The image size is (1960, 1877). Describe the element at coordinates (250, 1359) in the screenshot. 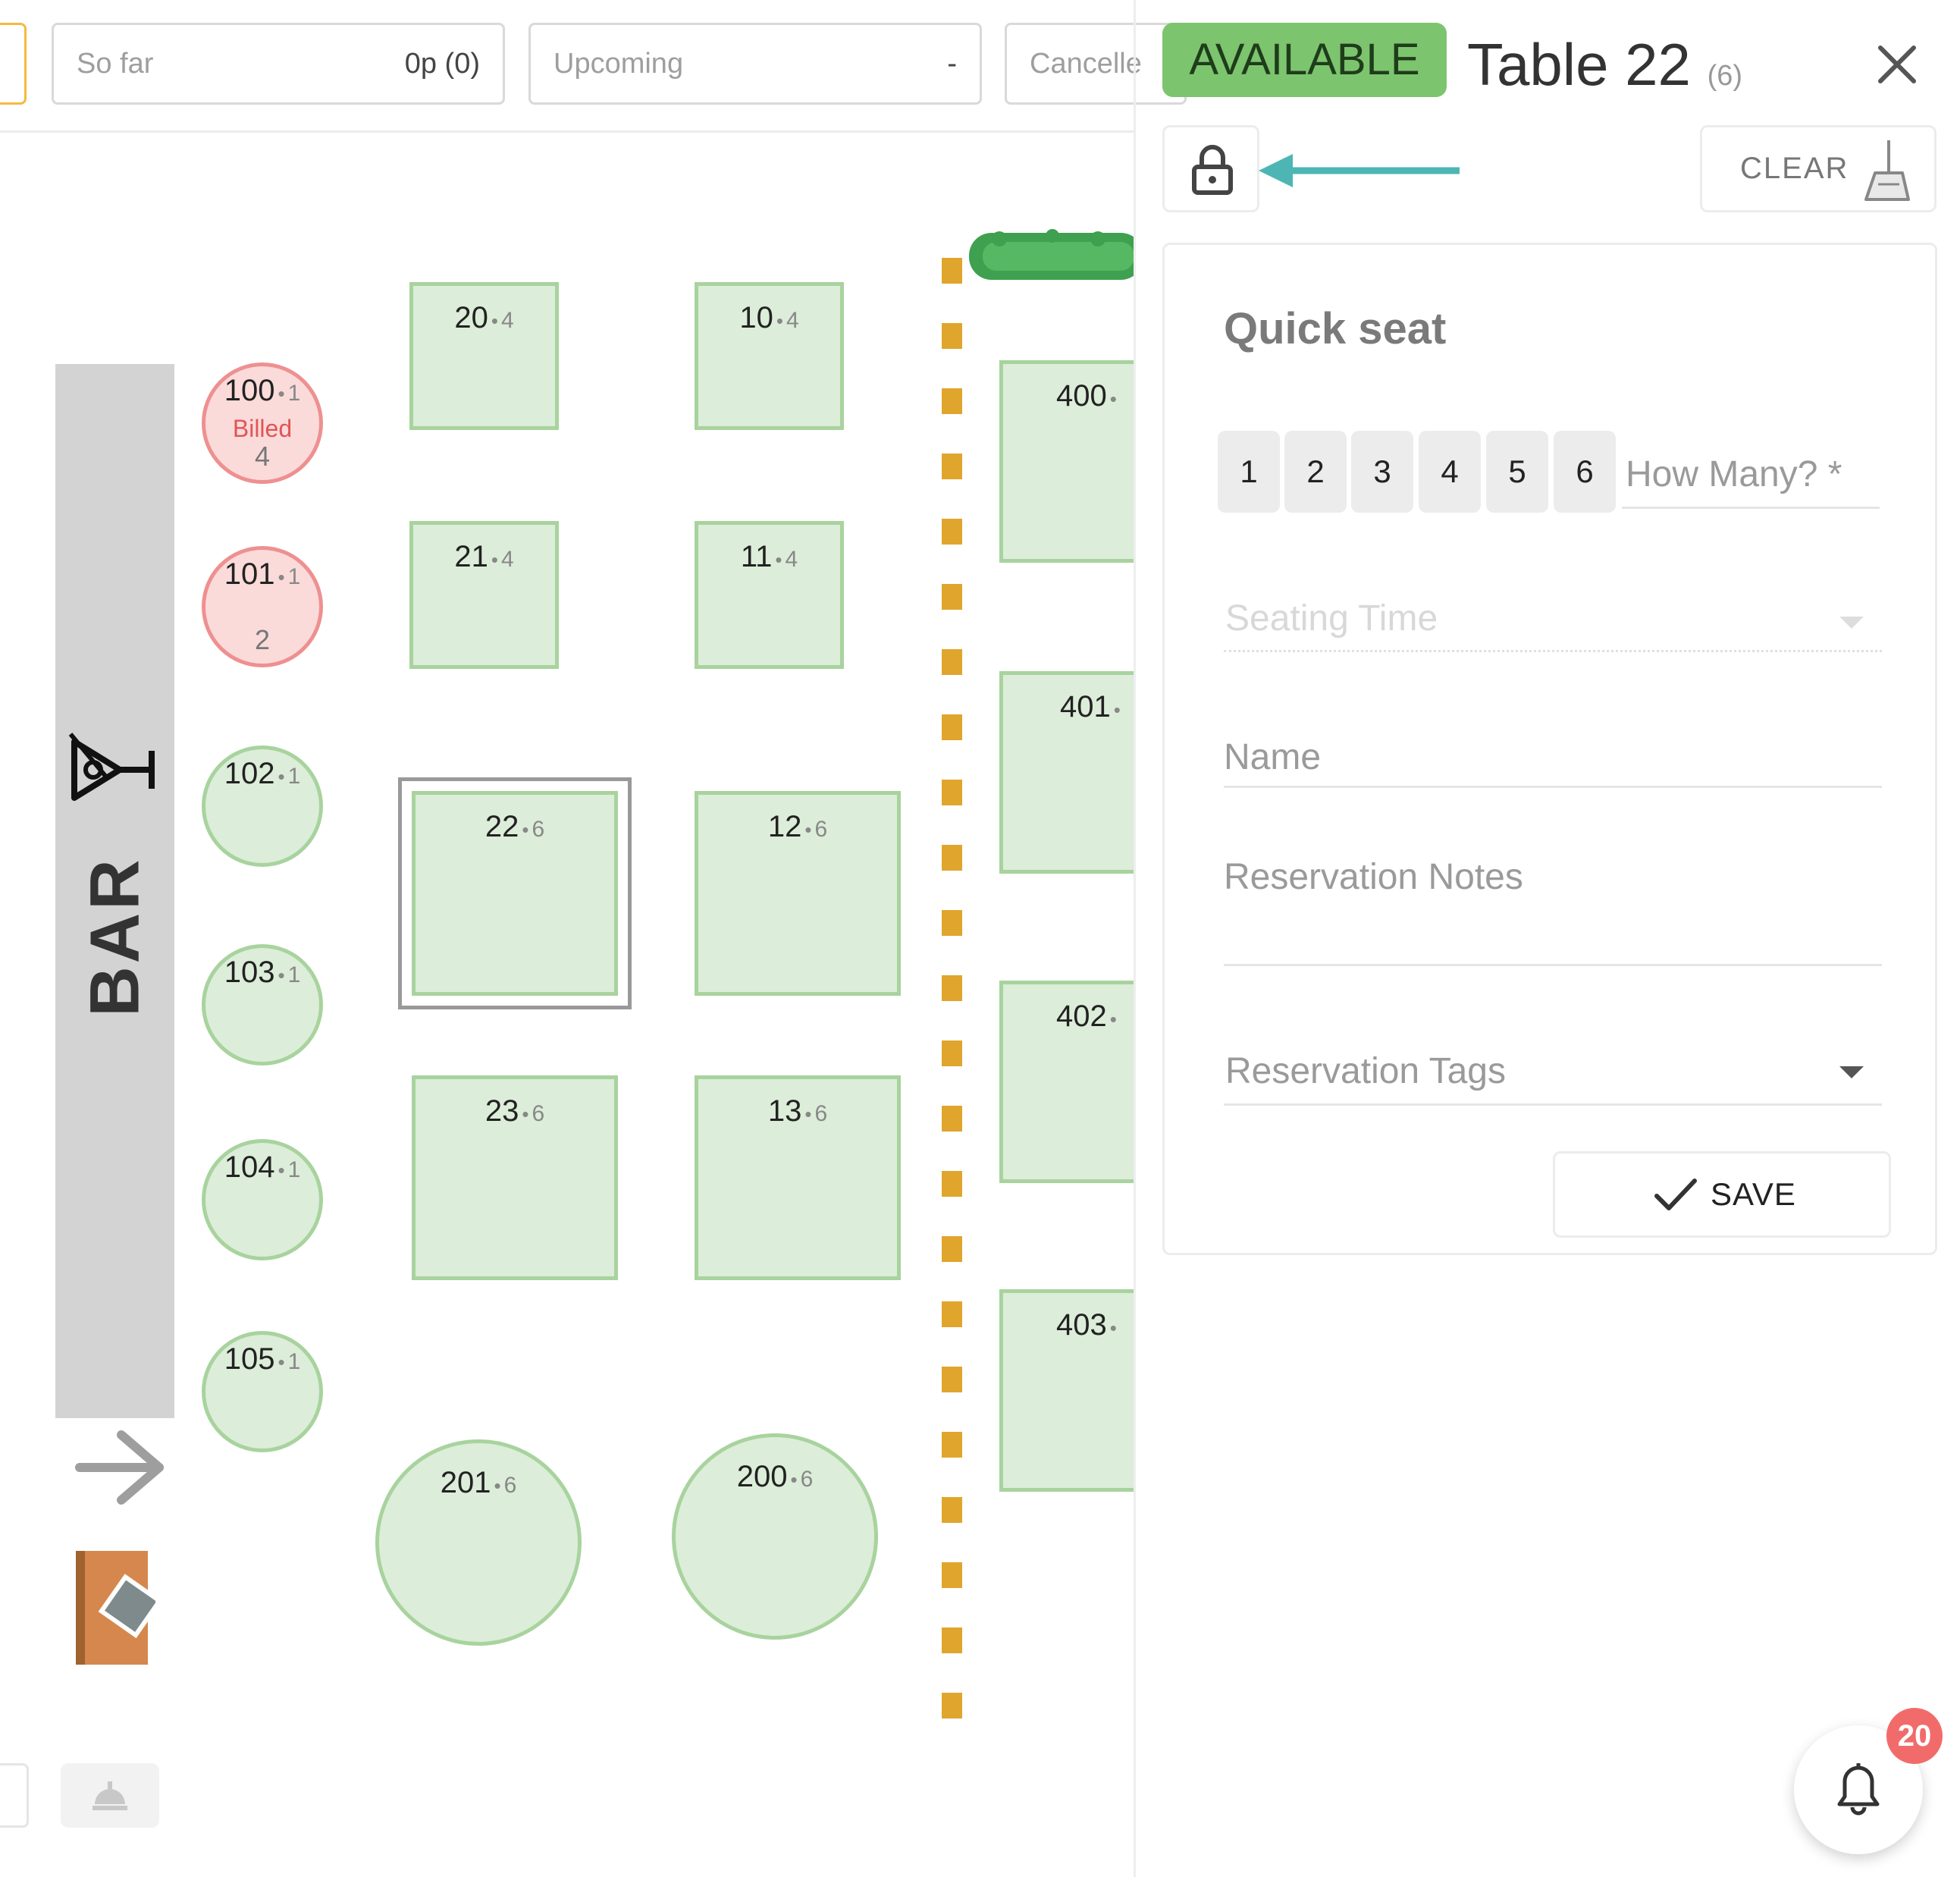

I see `table-number: 105` at that location.